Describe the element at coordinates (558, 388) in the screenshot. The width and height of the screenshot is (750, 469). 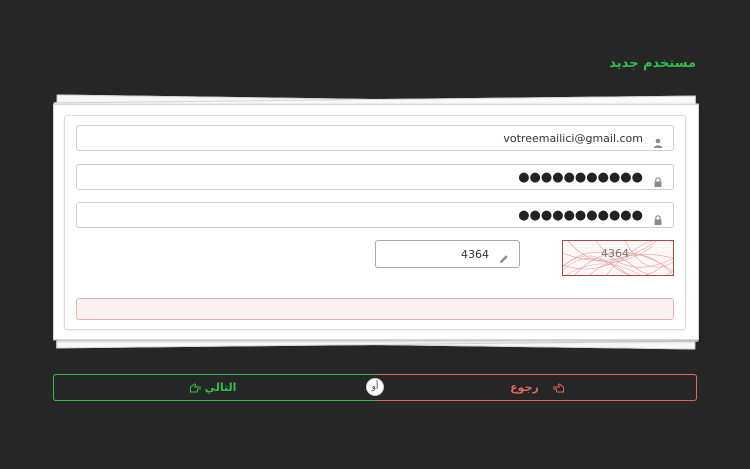
I see `hand-point-left-icon` at that location.